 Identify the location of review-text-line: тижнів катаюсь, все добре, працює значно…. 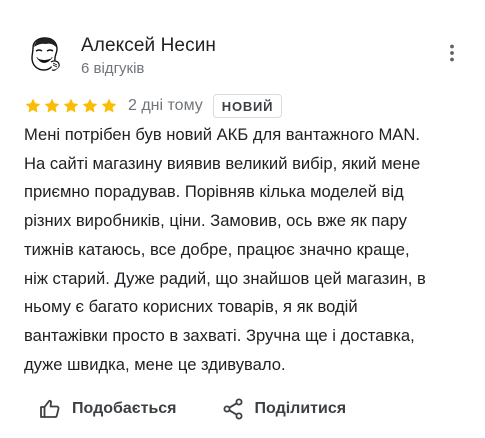
(217, 249).